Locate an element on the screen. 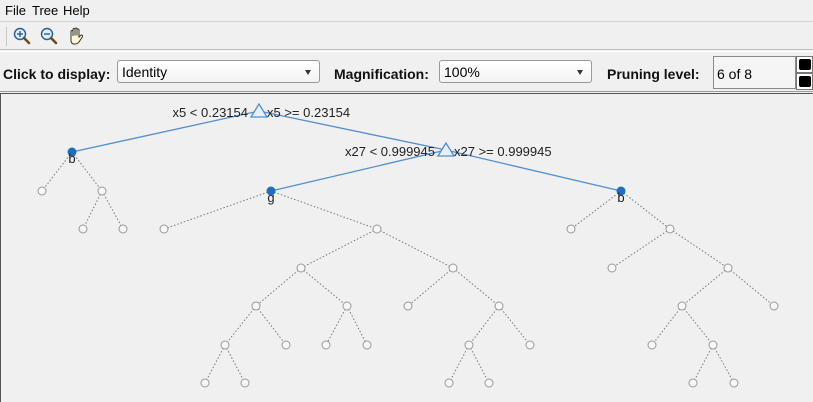 This screenshot has height=402, width=813. pruning-value: 6 of 8 is located at coordinates (735, 74).